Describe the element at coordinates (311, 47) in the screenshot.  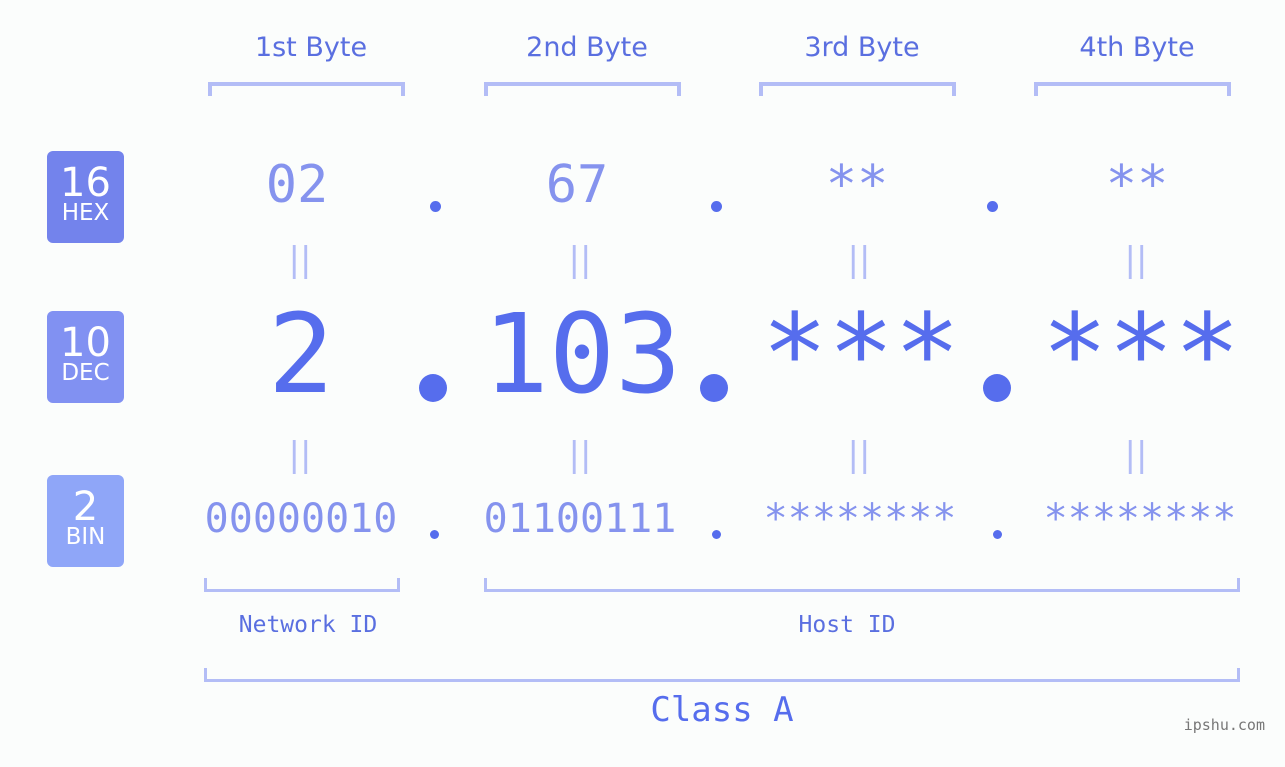
I see `byte-label-1: 1st Byte` at that location.